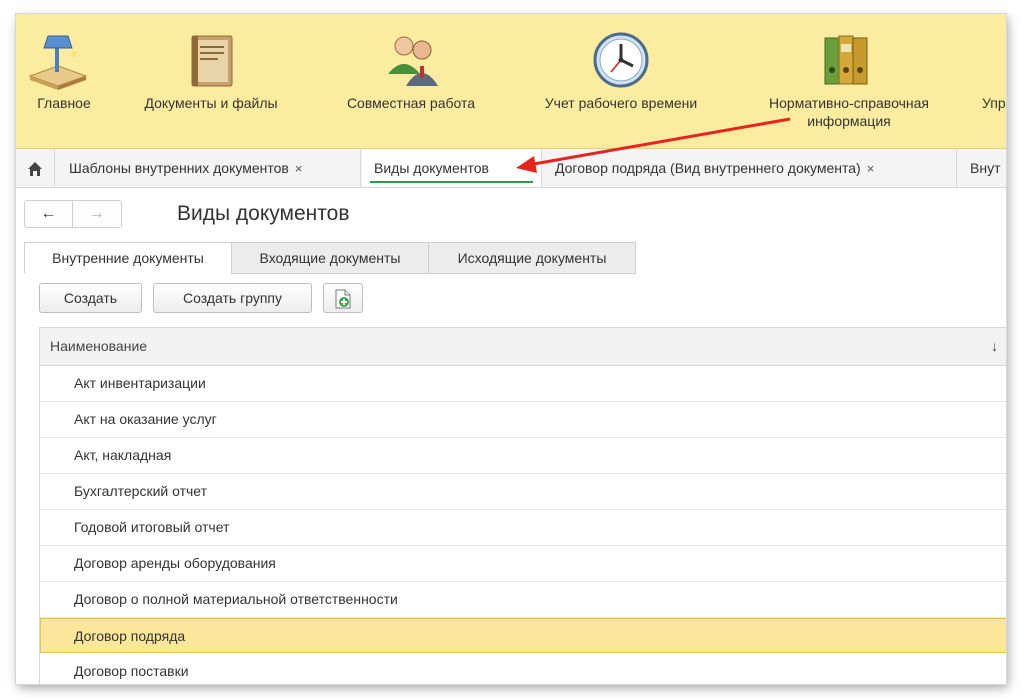 This screenshot has height=700, width=1024. I want to click on clock-icon, so click(621, 60).